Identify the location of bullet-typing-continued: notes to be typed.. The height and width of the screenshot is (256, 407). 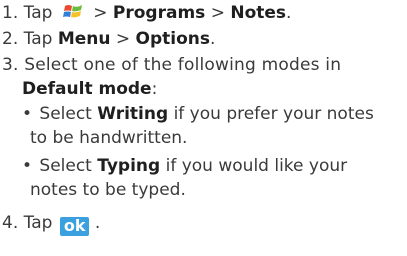
(108, 190).